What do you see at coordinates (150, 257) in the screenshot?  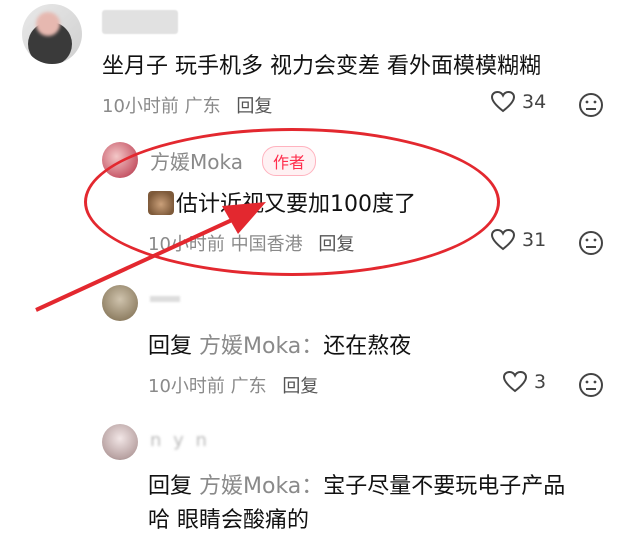 I see `annotation-arrow` at bounding box center [150, 257].